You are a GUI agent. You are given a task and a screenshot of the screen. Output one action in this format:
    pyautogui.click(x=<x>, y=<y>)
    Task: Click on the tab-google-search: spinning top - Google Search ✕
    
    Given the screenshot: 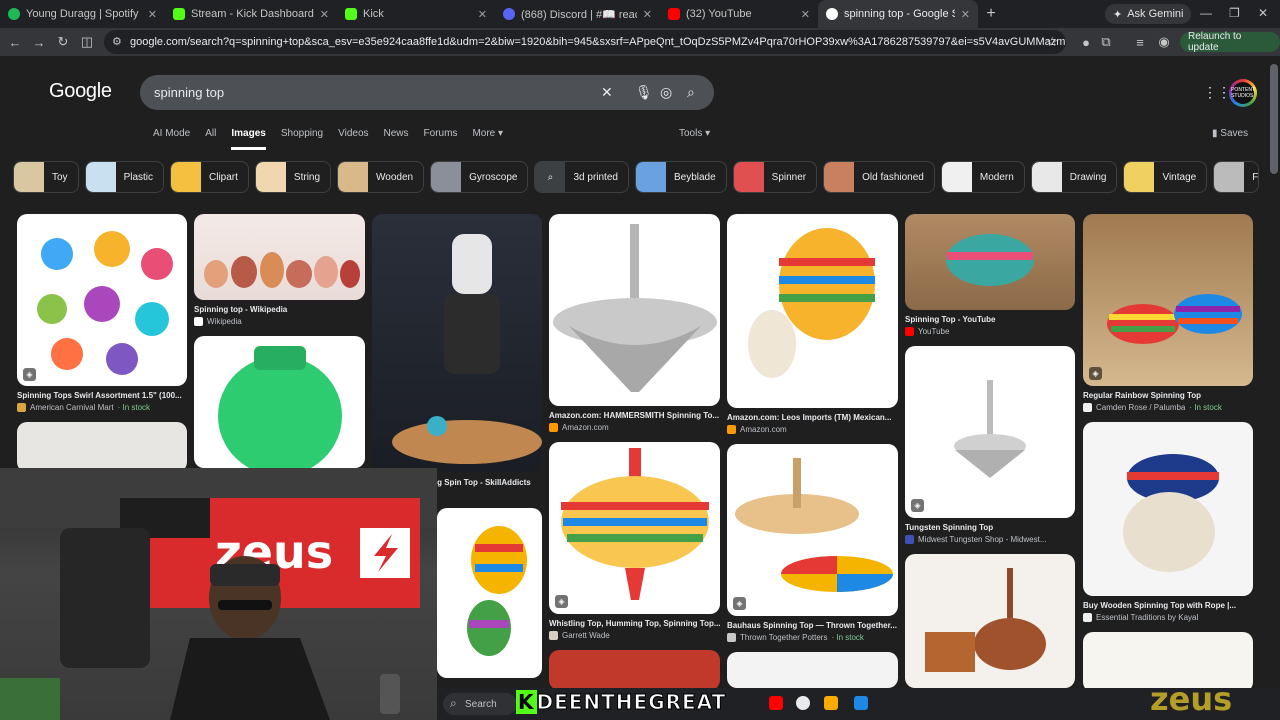 What is the action you would take?
    pyautogui.click(x=898, y=14)
    